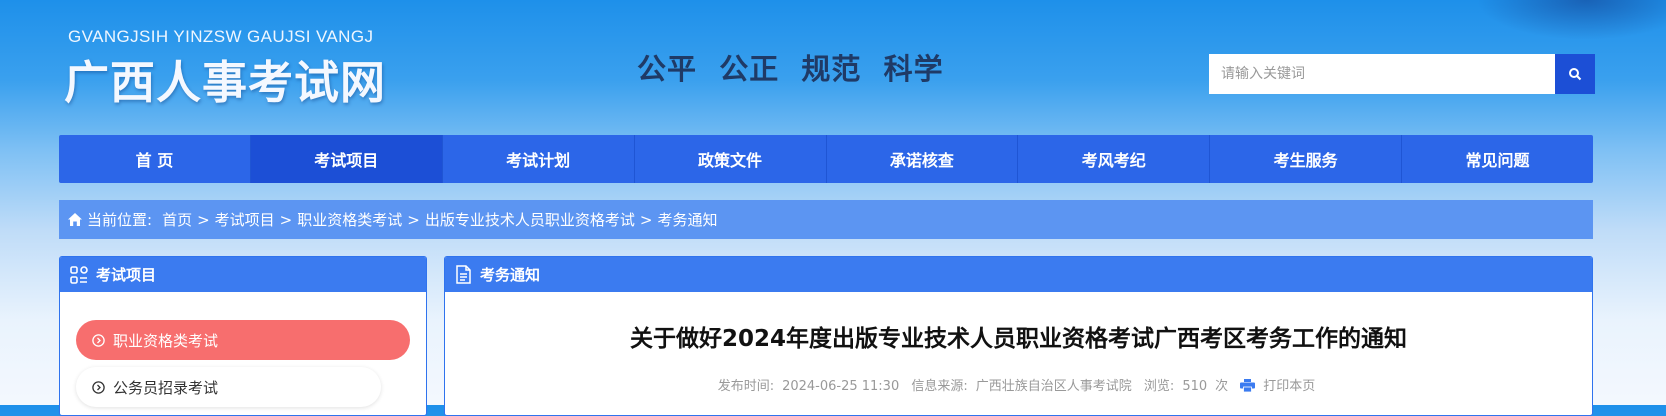 The image size is (1666, 416). I want to click on view-count: 510, so click(1195, 386).